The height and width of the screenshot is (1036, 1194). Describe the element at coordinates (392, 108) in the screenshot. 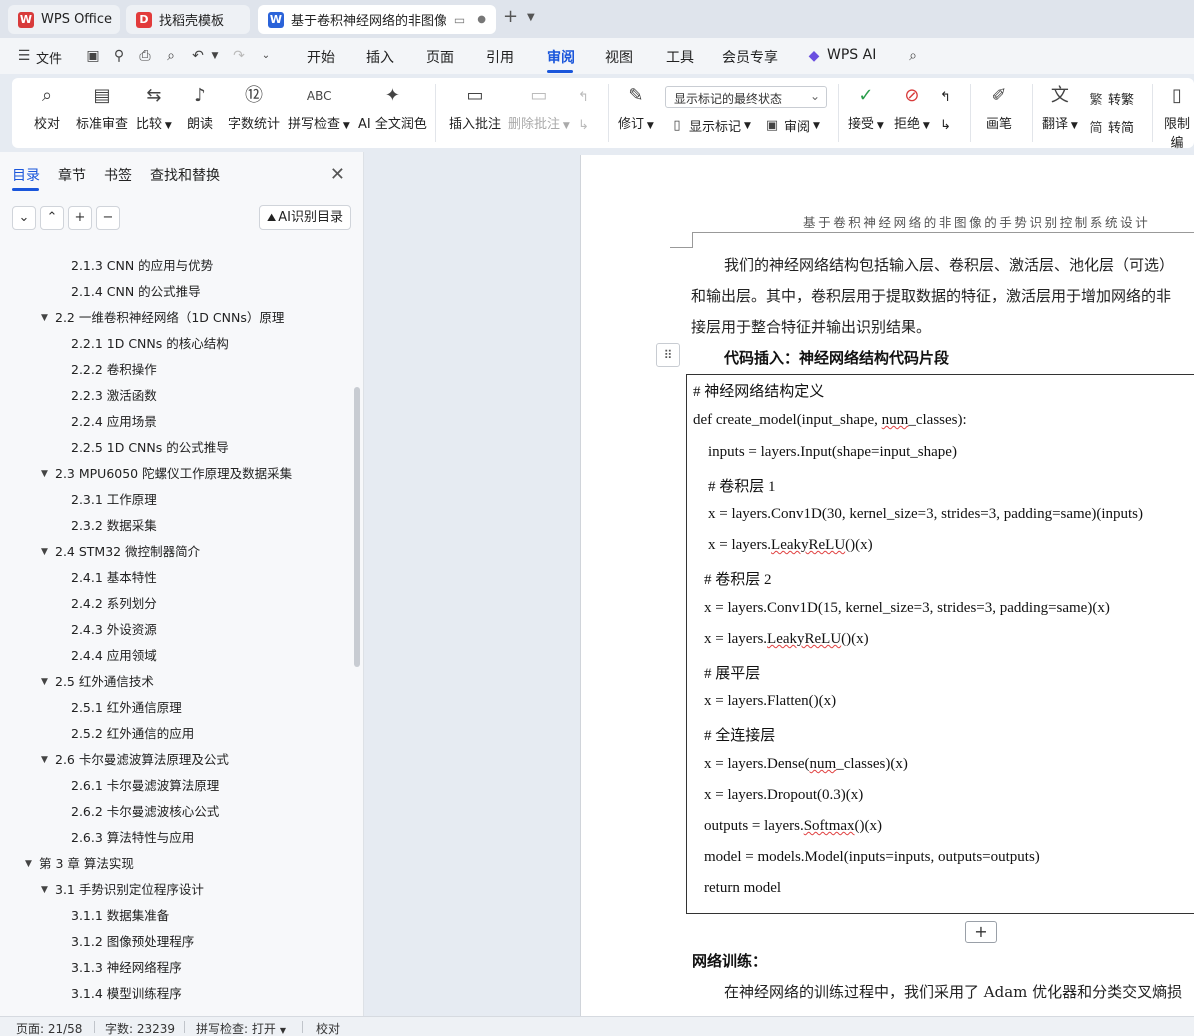

I see `ai-polish-button: ✦ AI 全文润色` at that location.